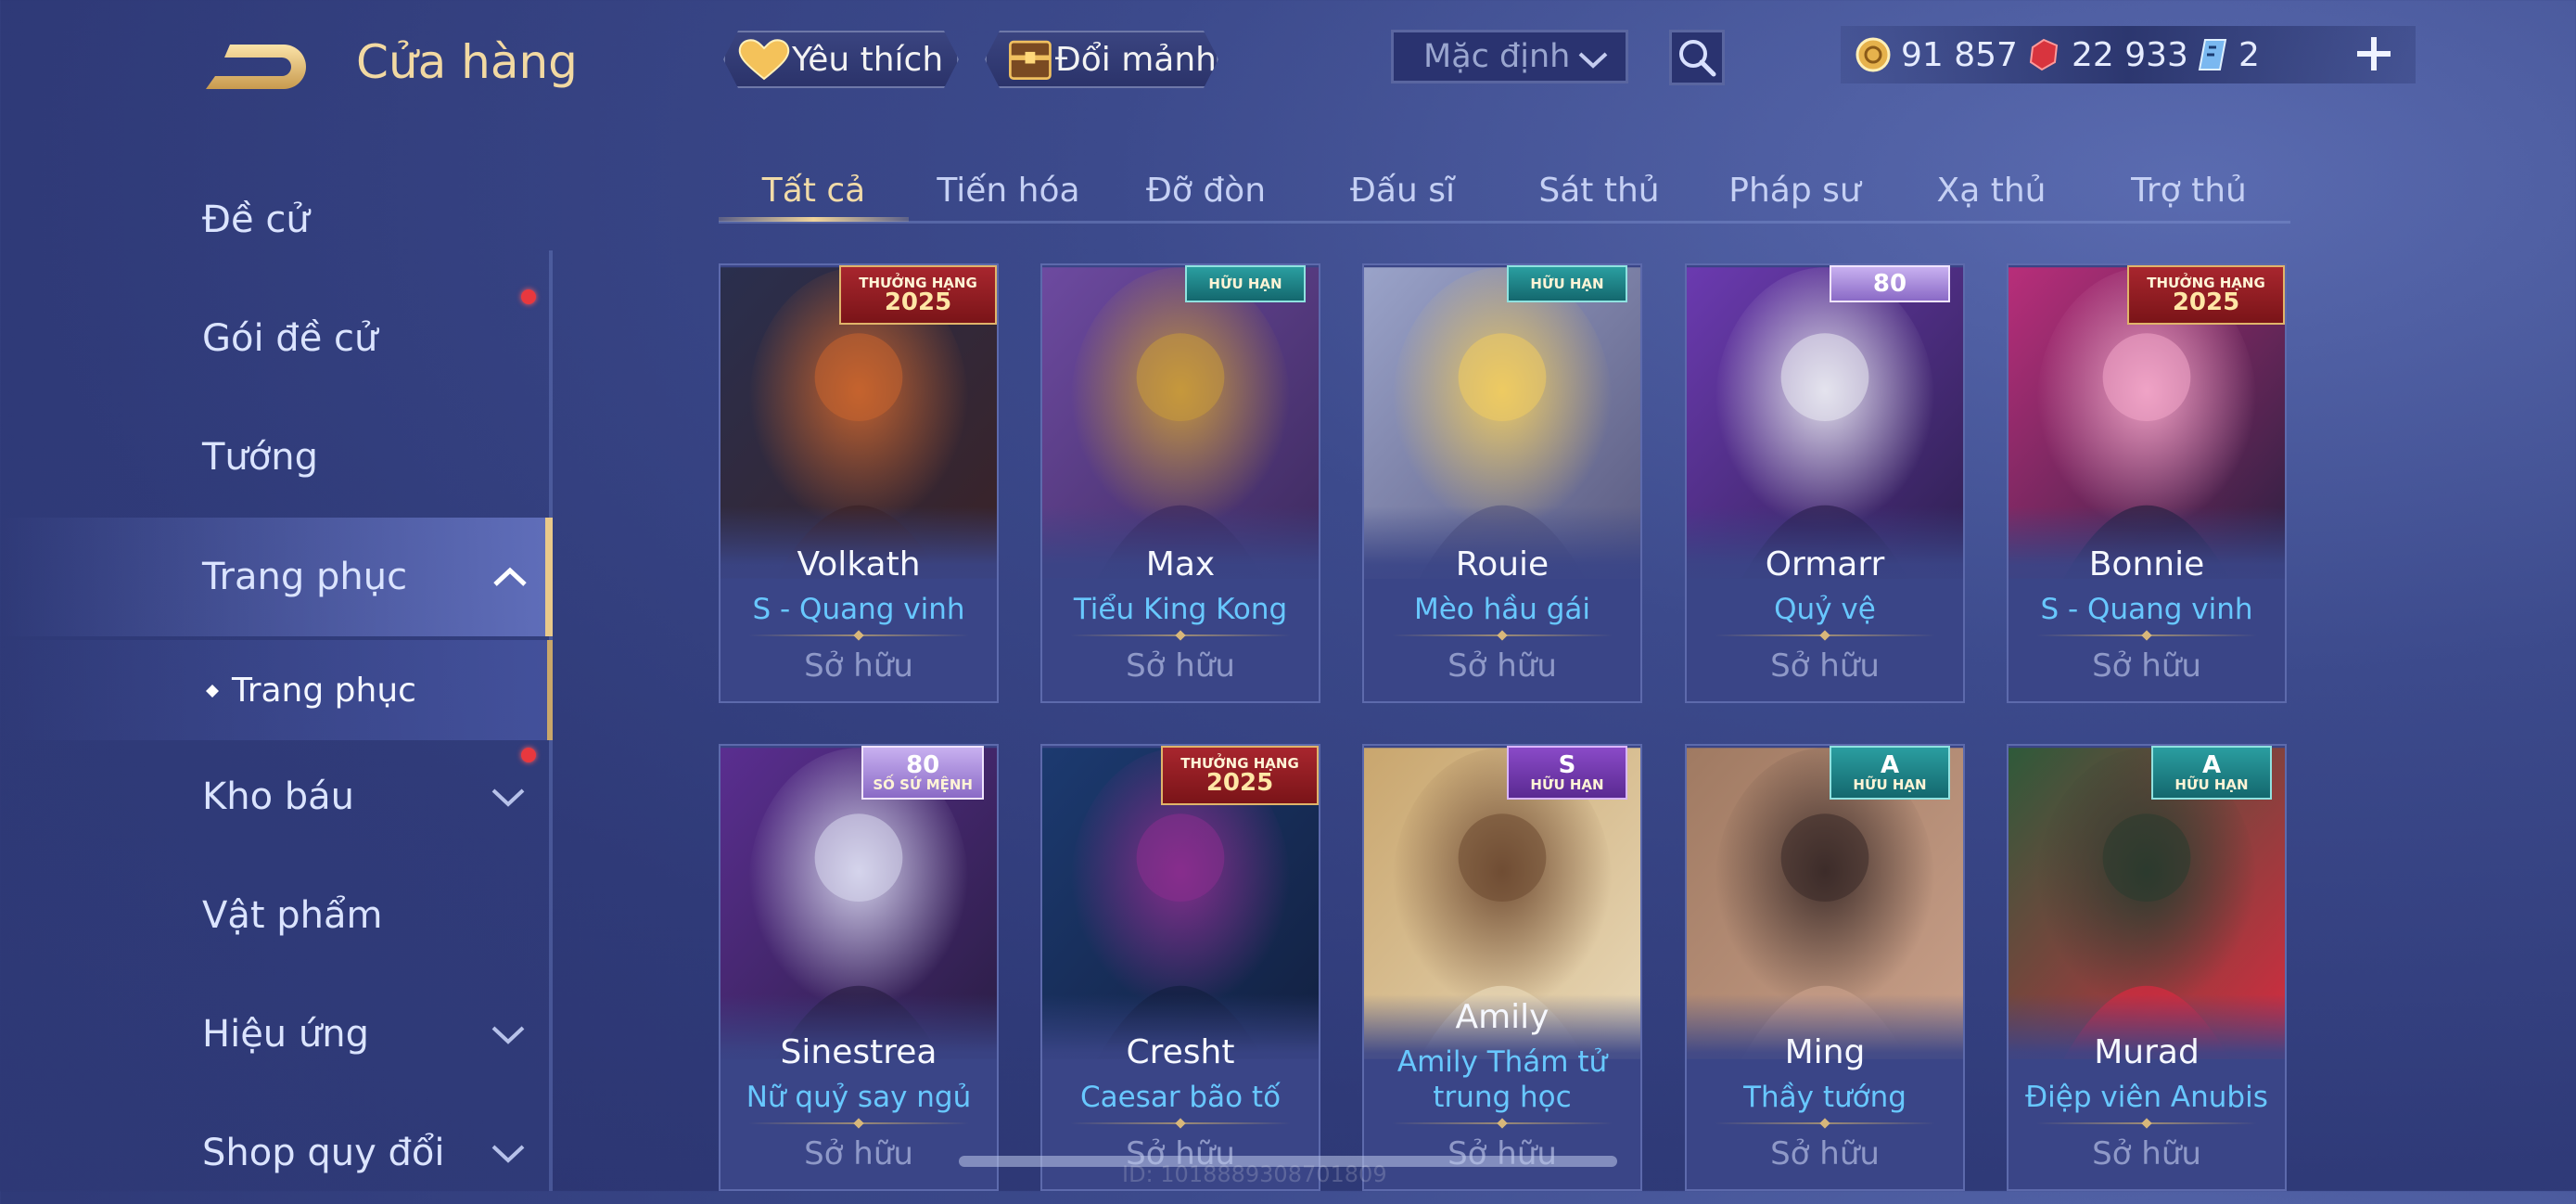 The height and width of the screenshot is (1204, 2576). Describe the element at coordinates (1873, 54) in the screenshot. I see `gold-coin-icon` at that location.